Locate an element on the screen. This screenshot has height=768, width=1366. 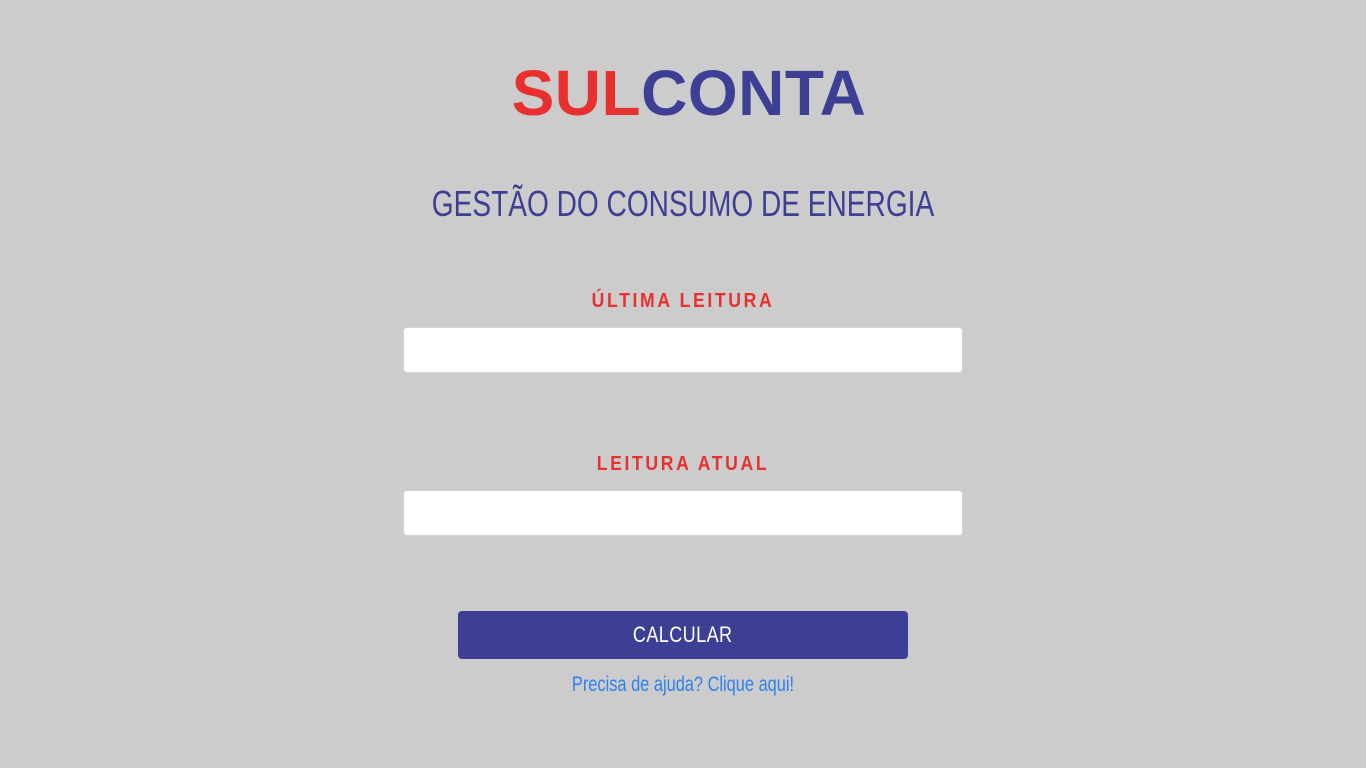
page-title: GESTÃO DO CONSUMO DE ENERGIA is located at coordinates (683, 203).